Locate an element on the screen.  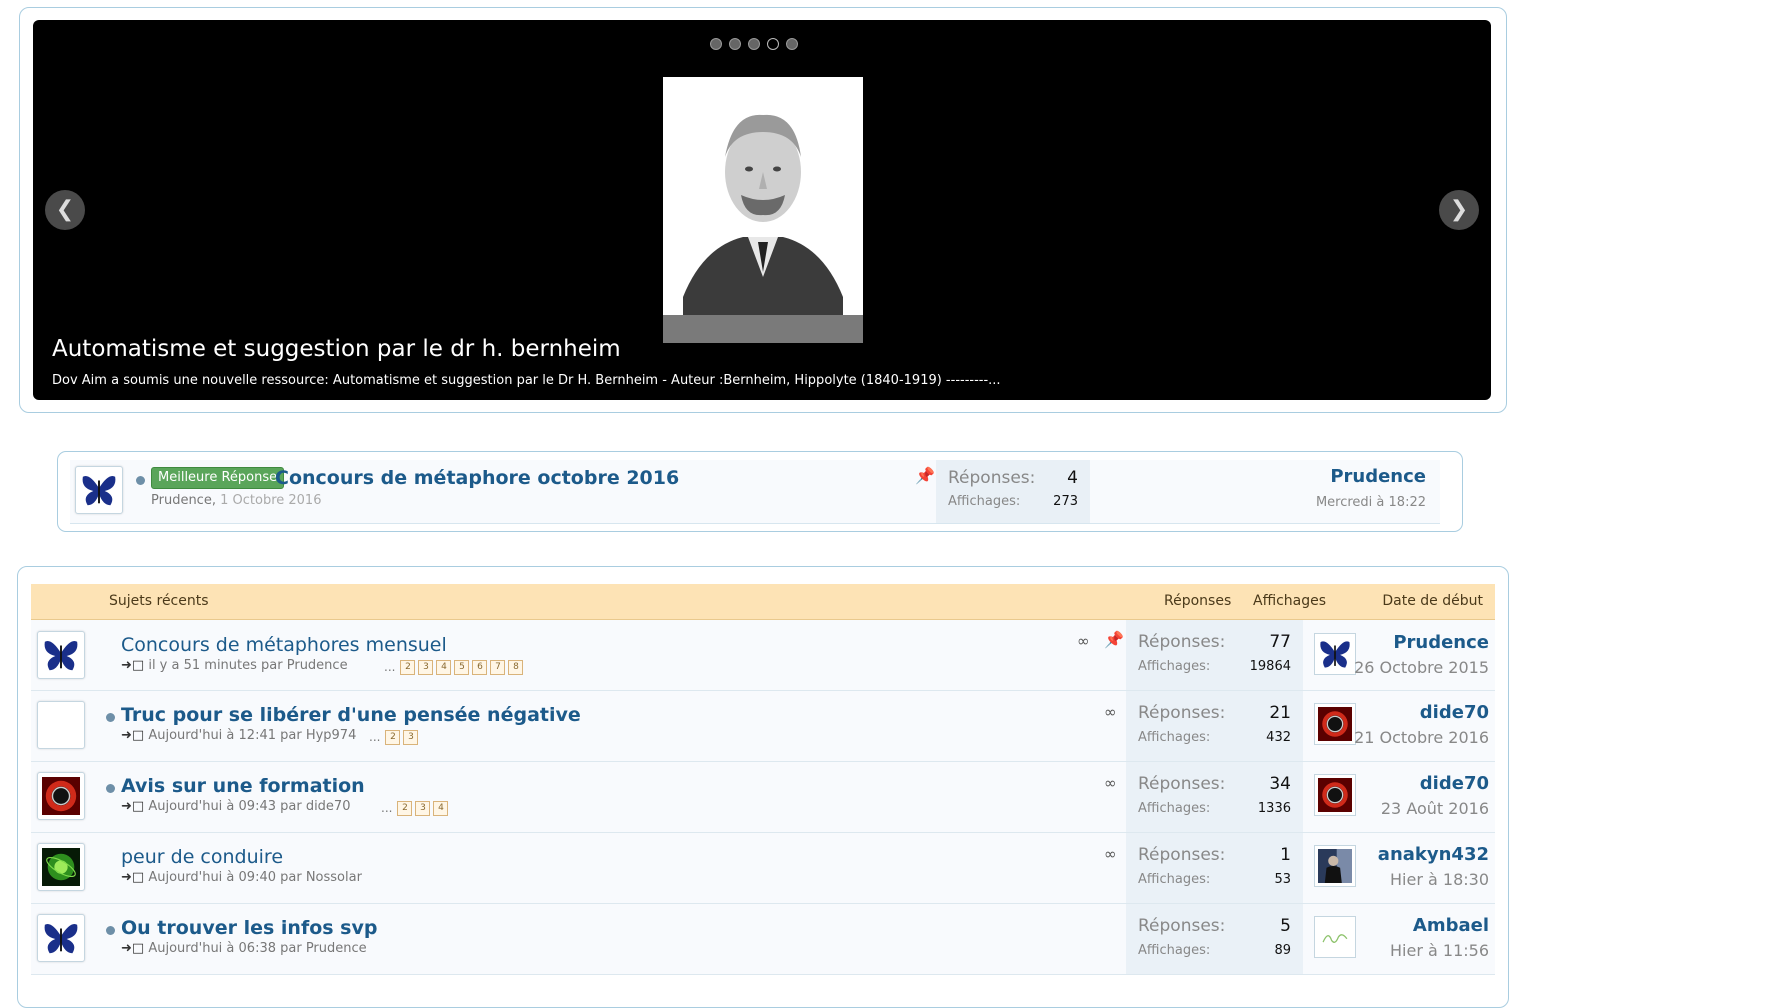
topic-meta: ➜□ Aujourd'hui à 09:40 par Nossolar is located at coordinates (241, 877).